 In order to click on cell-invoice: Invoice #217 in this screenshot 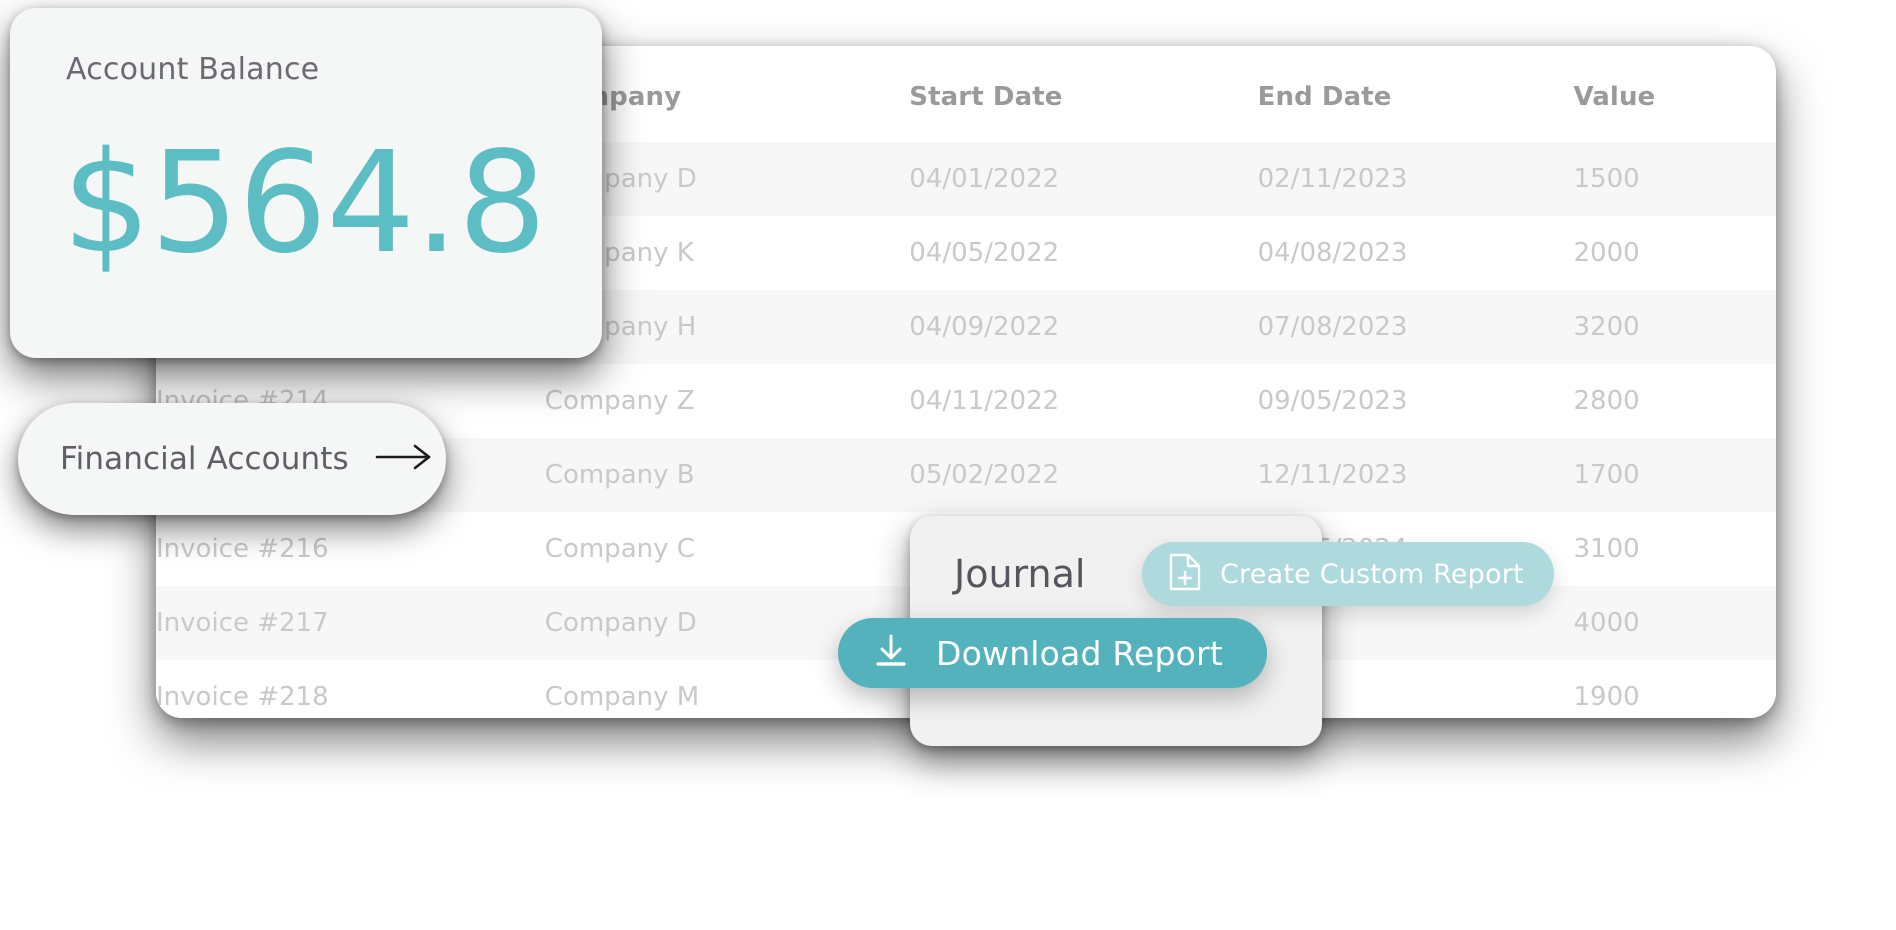, I will do `click(242, 623)`.